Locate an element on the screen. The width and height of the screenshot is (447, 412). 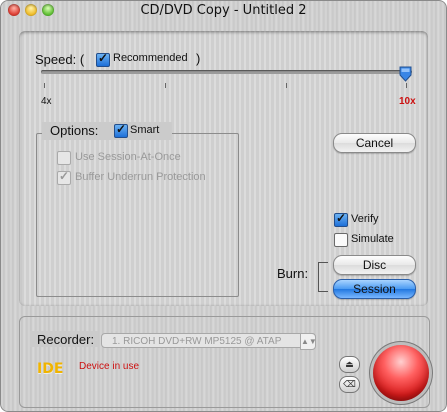
burn-label: Burn: is located at coordinates (293, 273).